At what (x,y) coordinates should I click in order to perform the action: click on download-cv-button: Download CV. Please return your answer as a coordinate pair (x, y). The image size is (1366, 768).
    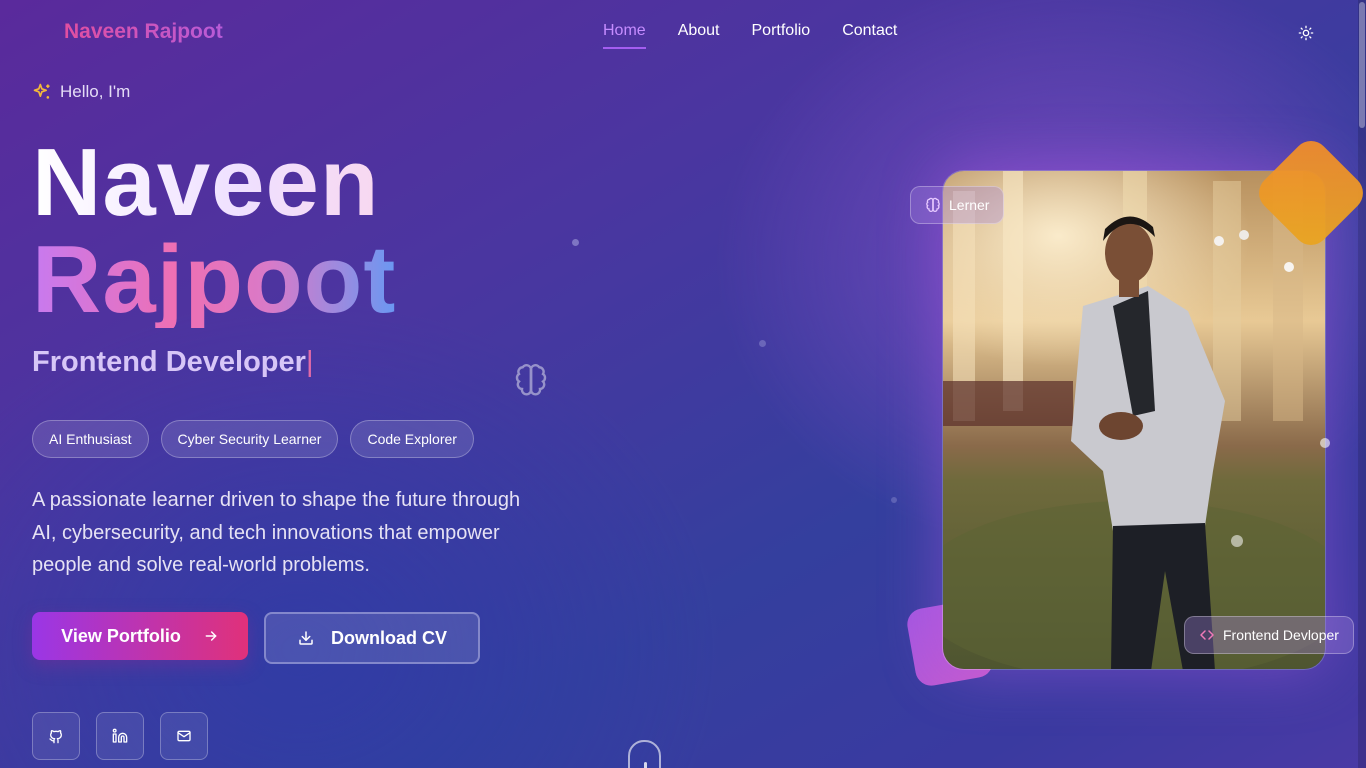
    Looking at the image, I should click on (372, 638).